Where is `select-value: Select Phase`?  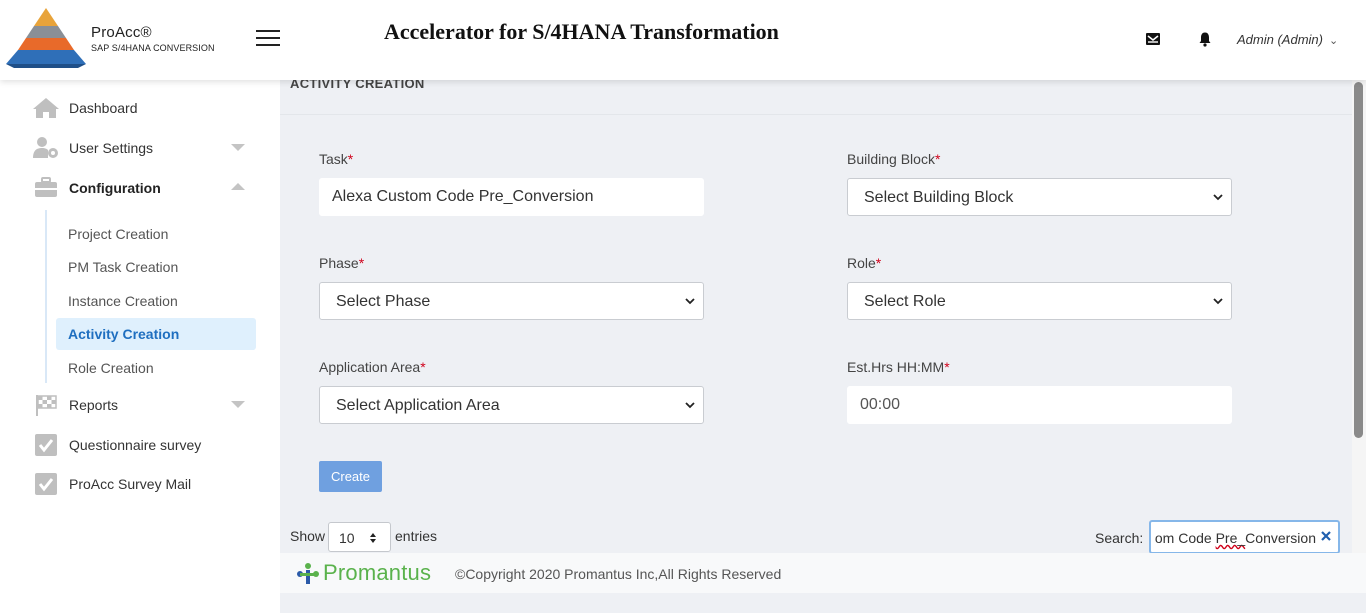 select-value: Select Phase is located at coordinates (383, 301).